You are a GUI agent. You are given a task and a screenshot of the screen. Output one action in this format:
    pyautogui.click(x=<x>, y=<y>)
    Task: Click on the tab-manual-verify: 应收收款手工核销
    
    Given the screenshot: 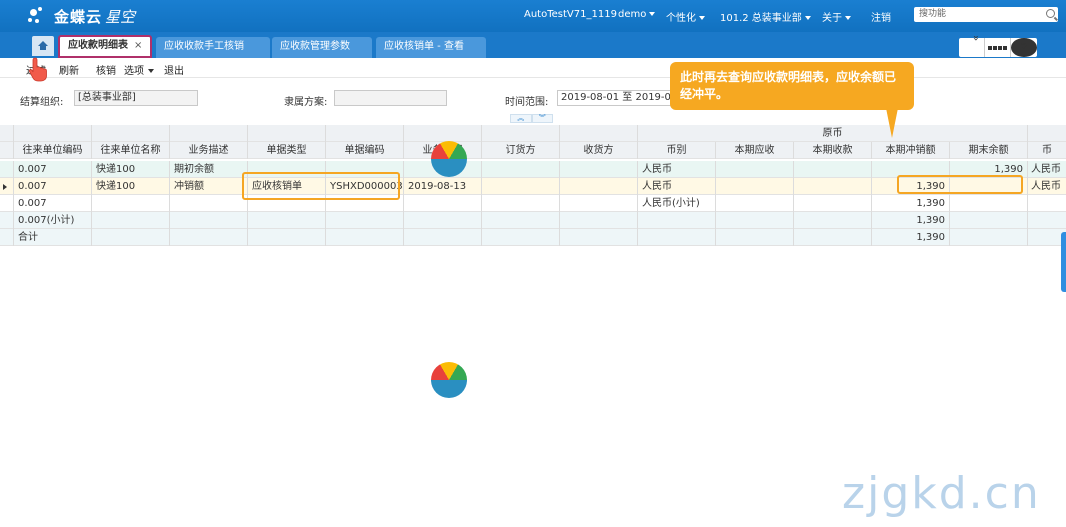 What is the action you would take?
    pyautogui.click(x=213, y=47)
    